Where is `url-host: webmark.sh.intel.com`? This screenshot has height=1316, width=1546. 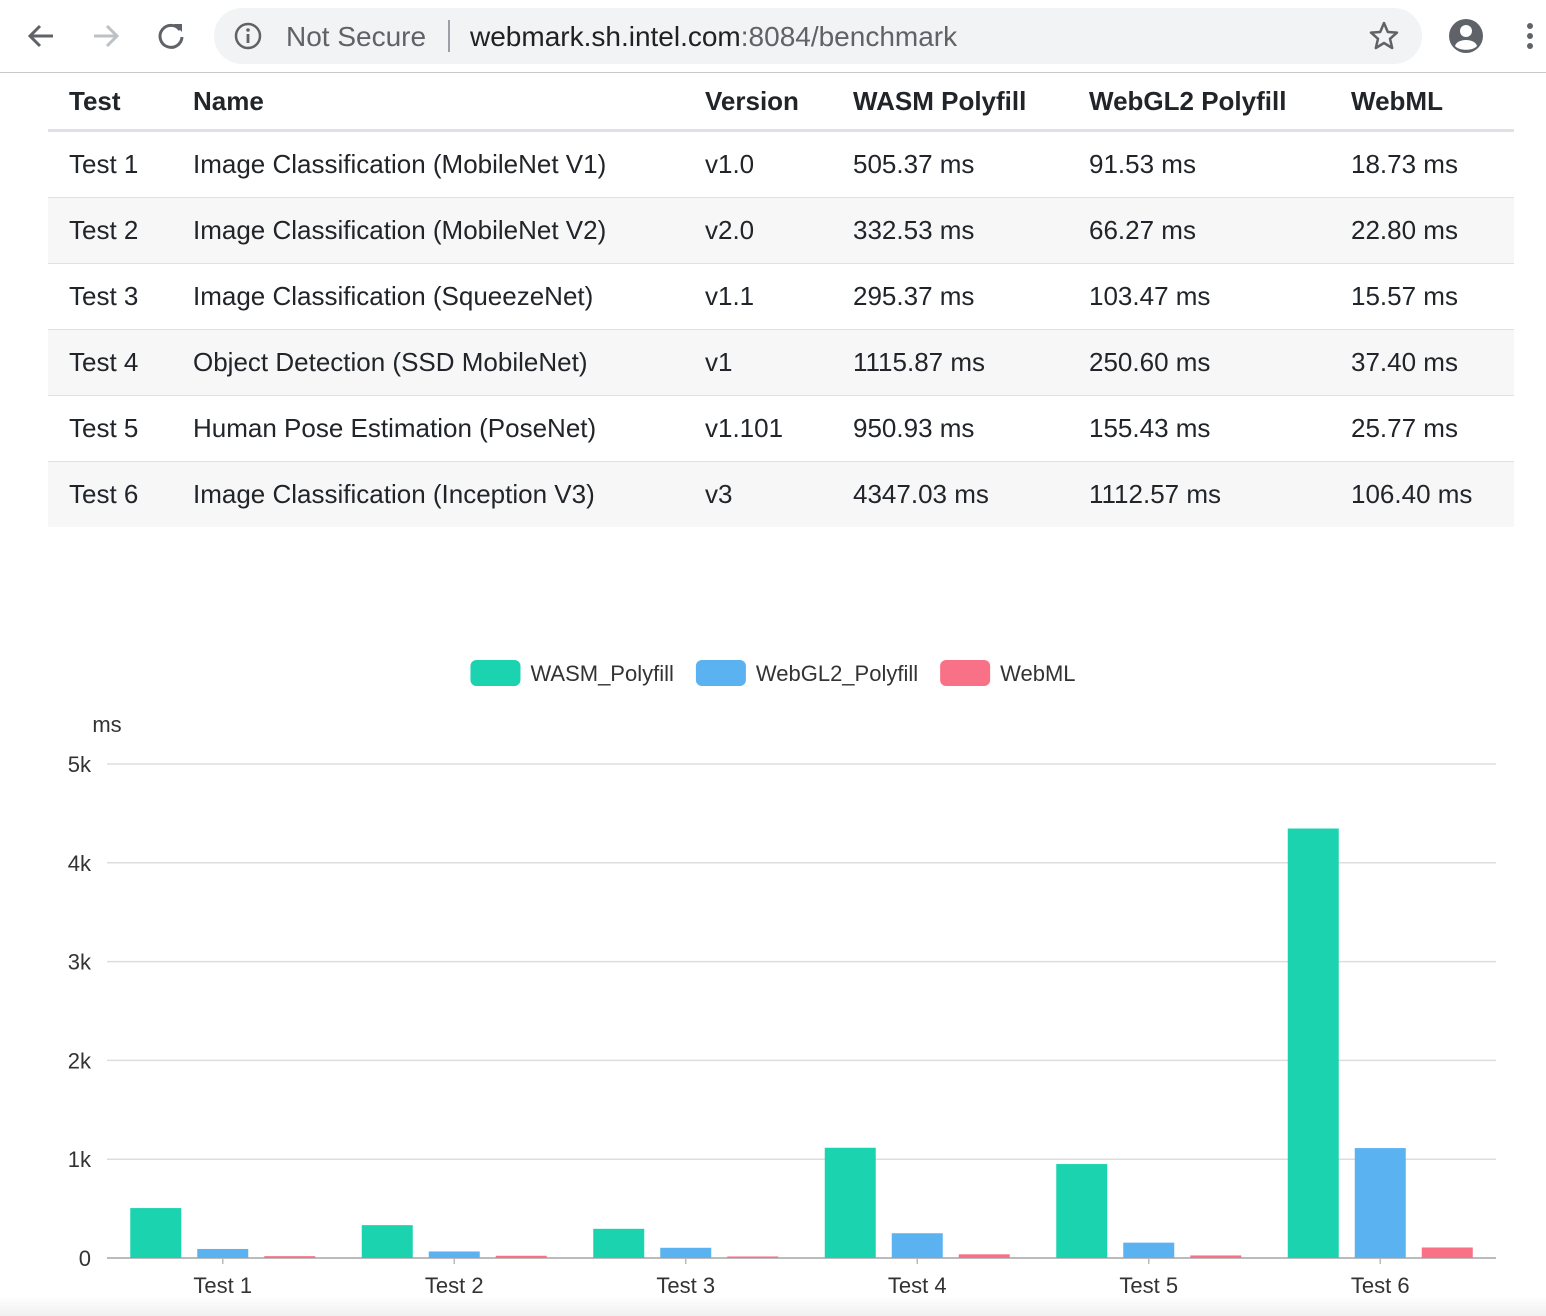
url-host: webmark.sh.intel.com is located at coordinates (605, 36).